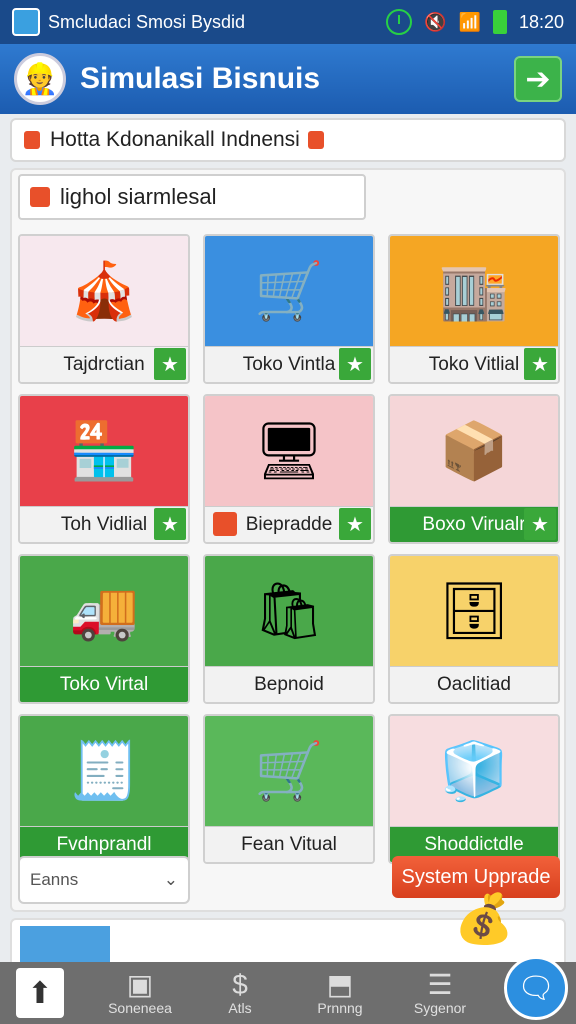 The height and width of the screenshot is (1024, 576). Describe the element at coordinates (104, 684) in the screenshot. I see `tile-label: Toko Virtal` at that location.